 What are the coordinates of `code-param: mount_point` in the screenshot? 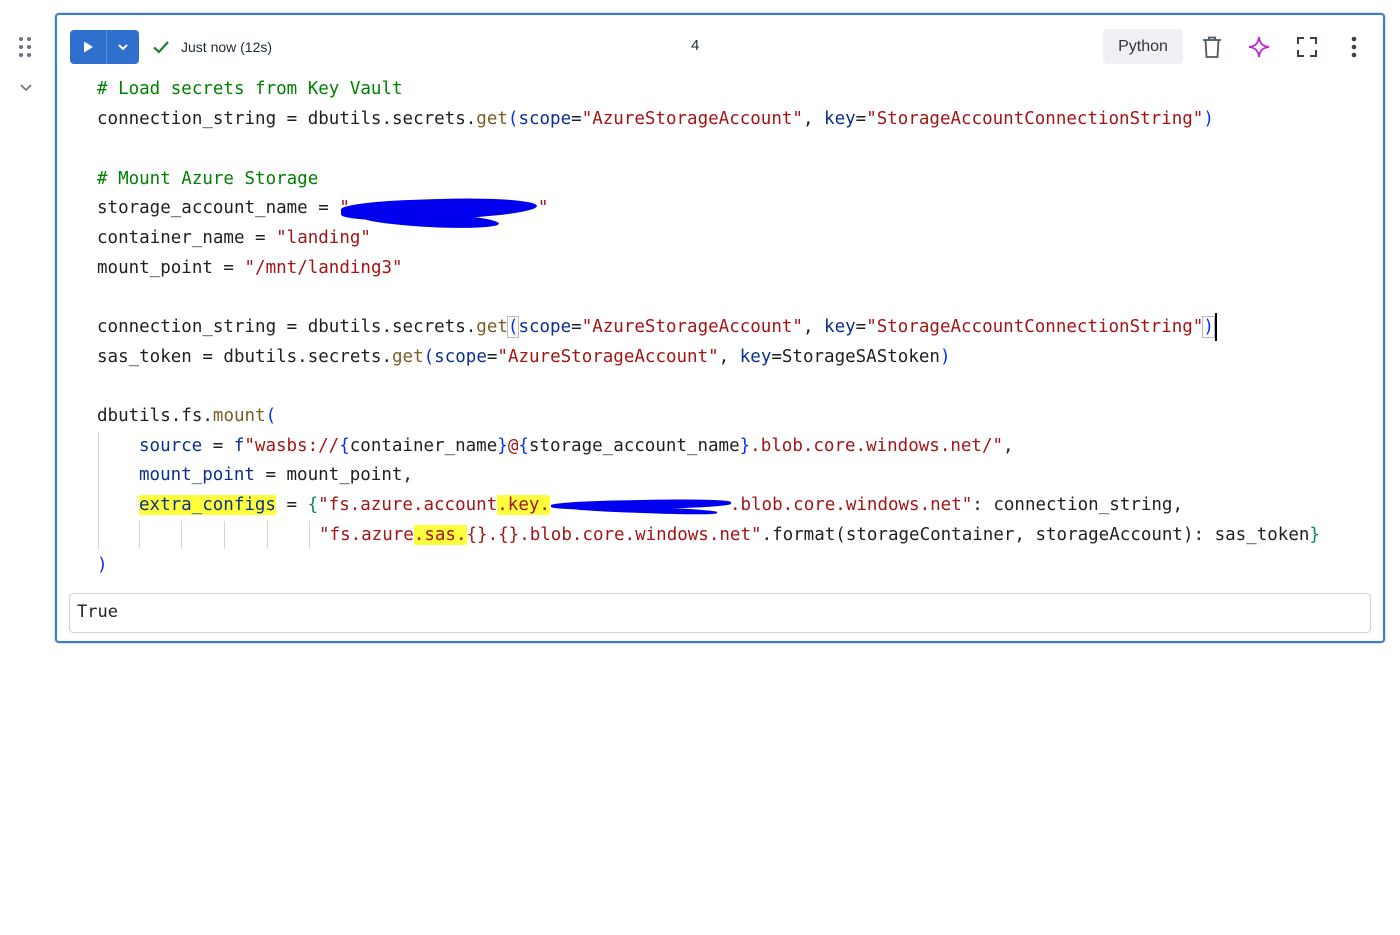 It's located at (197, 475).